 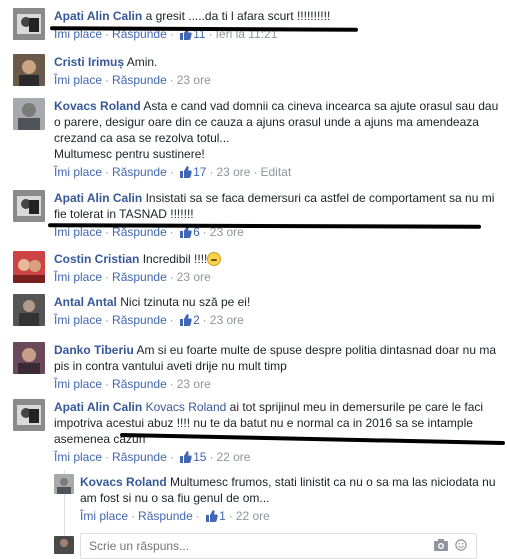 I want to click on comment-author: Danko Tiberiu, so click(x=94, y=350).